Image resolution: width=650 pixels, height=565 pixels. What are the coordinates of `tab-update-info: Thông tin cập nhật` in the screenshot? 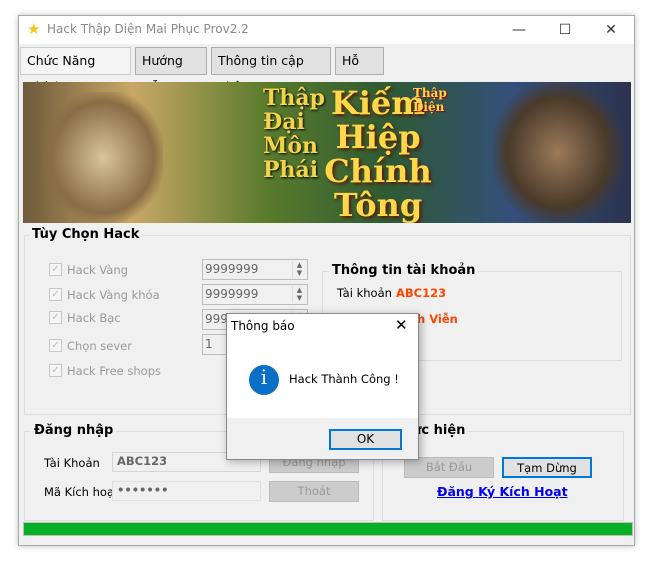 It's located at (271, 70).